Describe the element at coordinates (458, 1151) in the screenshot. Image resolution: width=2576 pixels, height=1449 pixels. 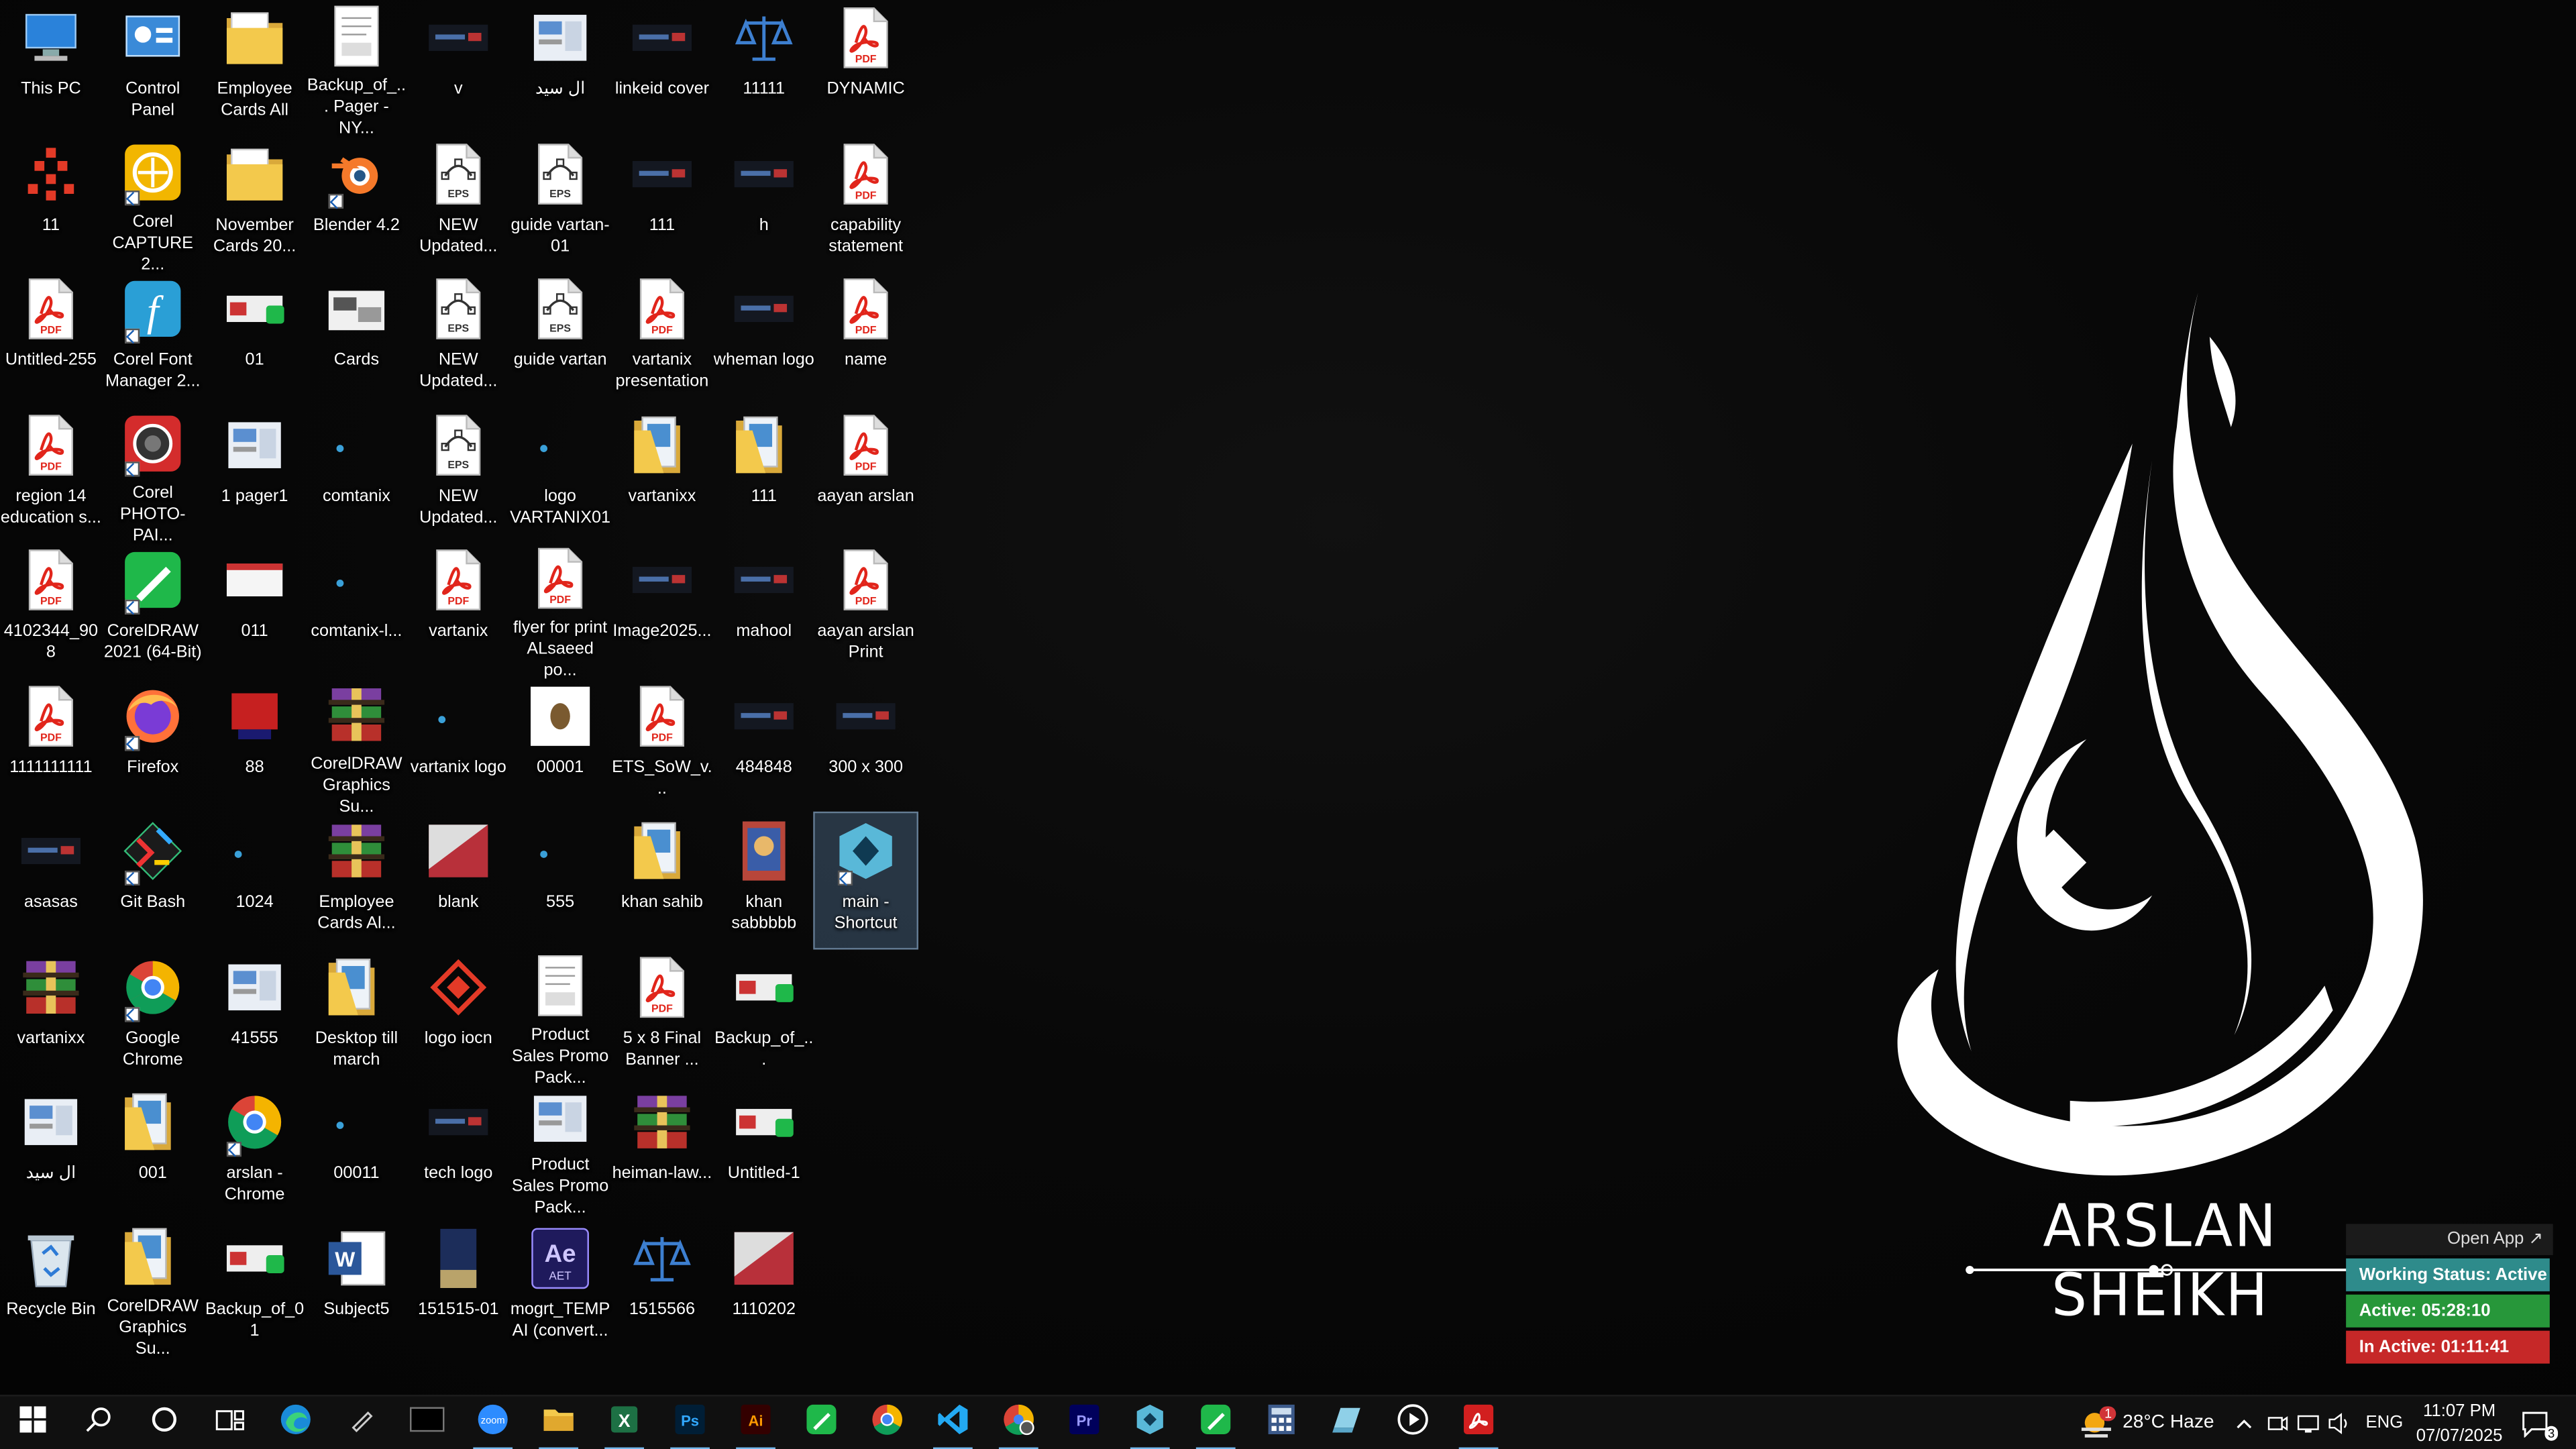
I see `desktop-icon-tech-logo: tech logo` at that location.